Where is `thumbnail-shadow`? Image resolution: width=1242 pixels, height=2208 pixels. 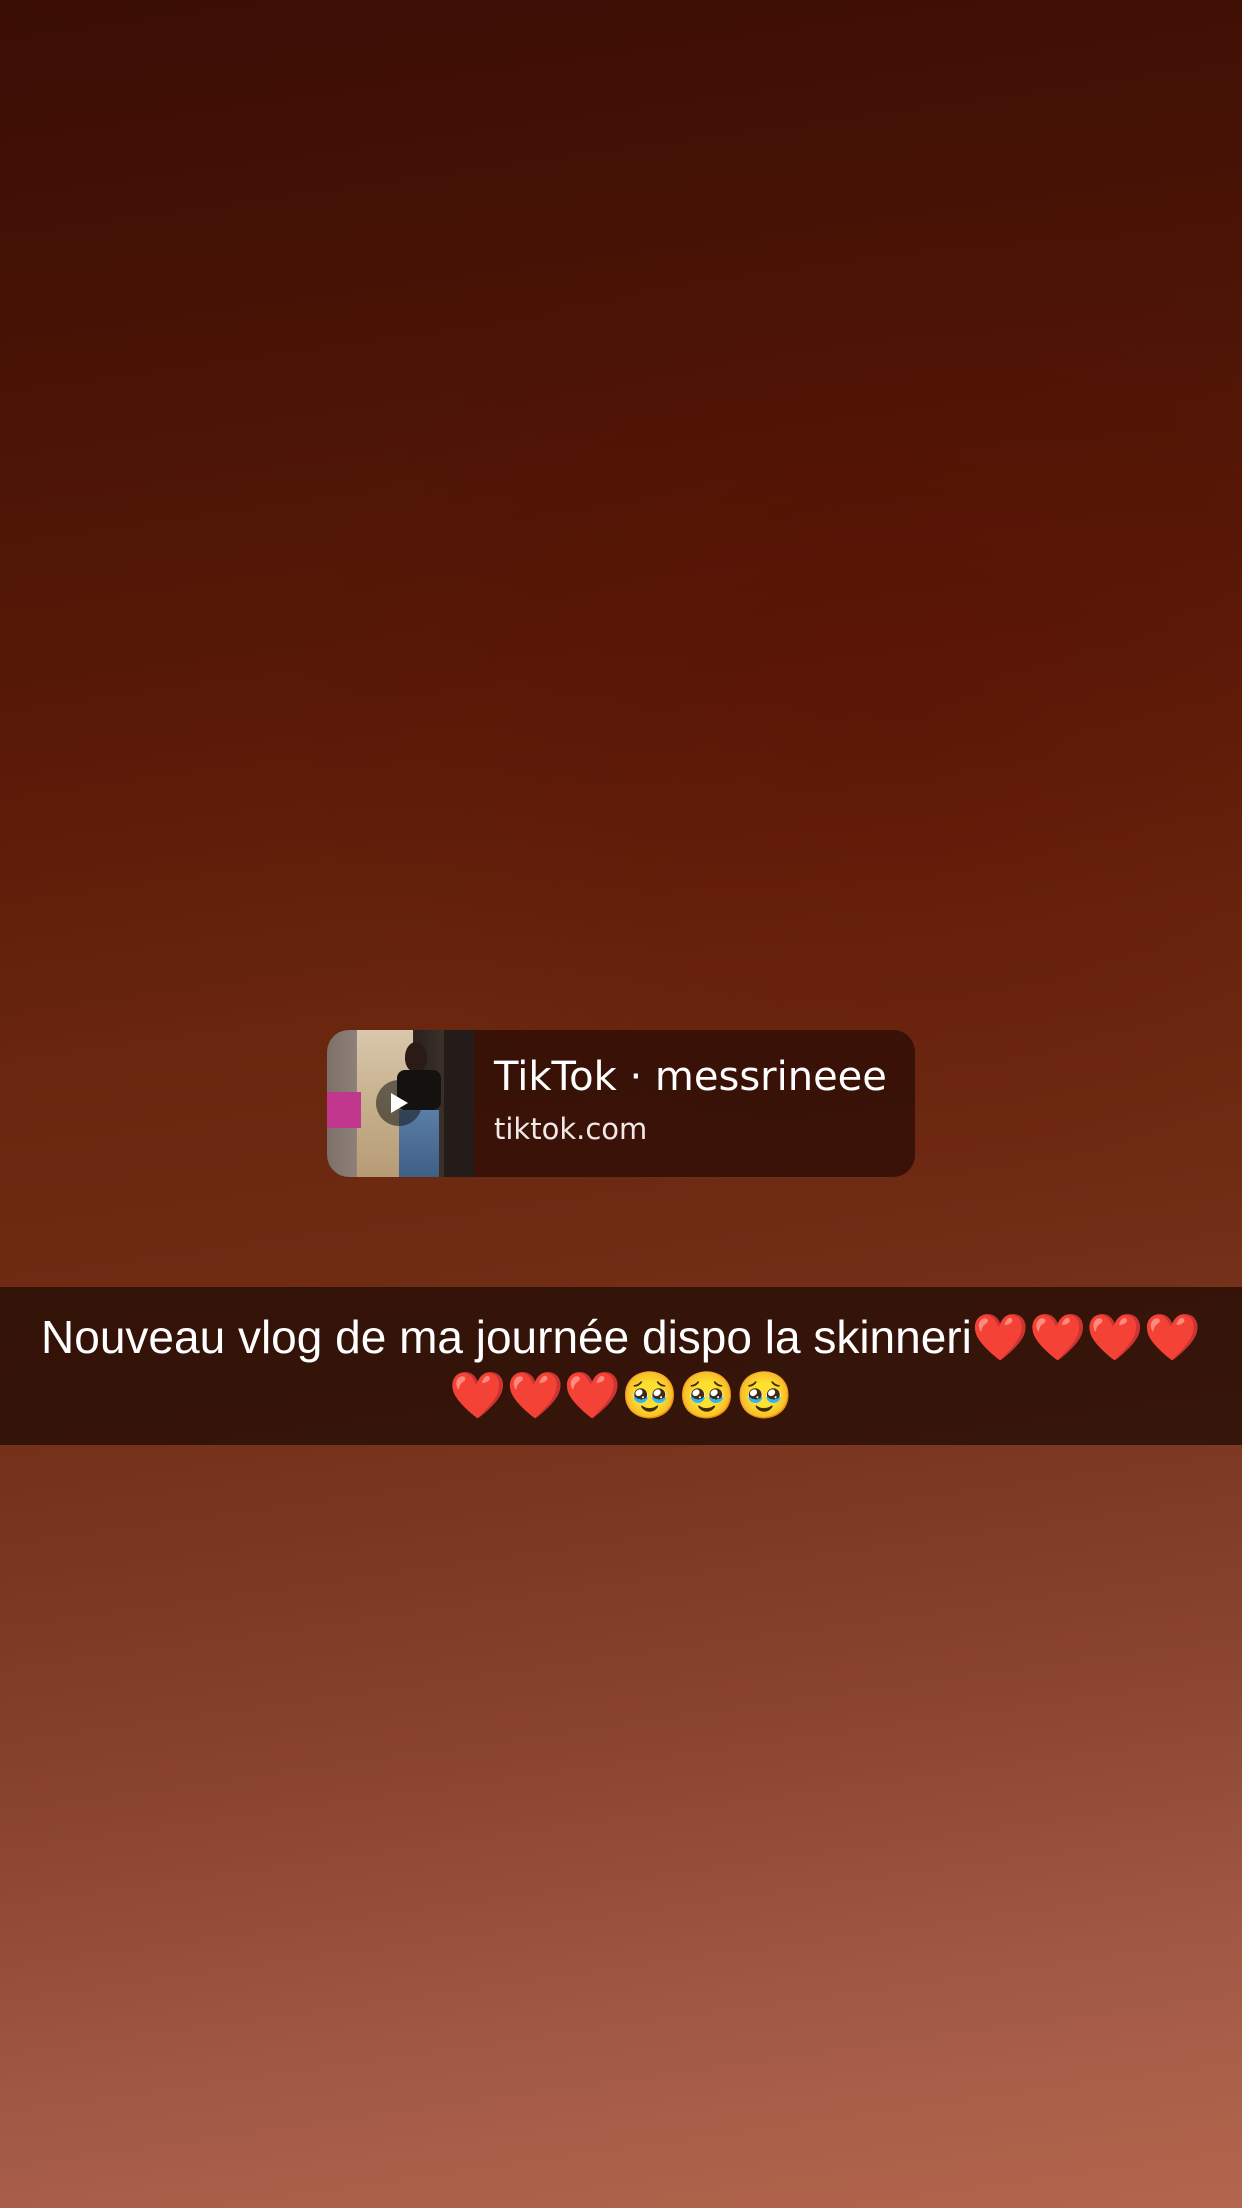 thumbnail-shadow is located at coordinates (459, 1103).